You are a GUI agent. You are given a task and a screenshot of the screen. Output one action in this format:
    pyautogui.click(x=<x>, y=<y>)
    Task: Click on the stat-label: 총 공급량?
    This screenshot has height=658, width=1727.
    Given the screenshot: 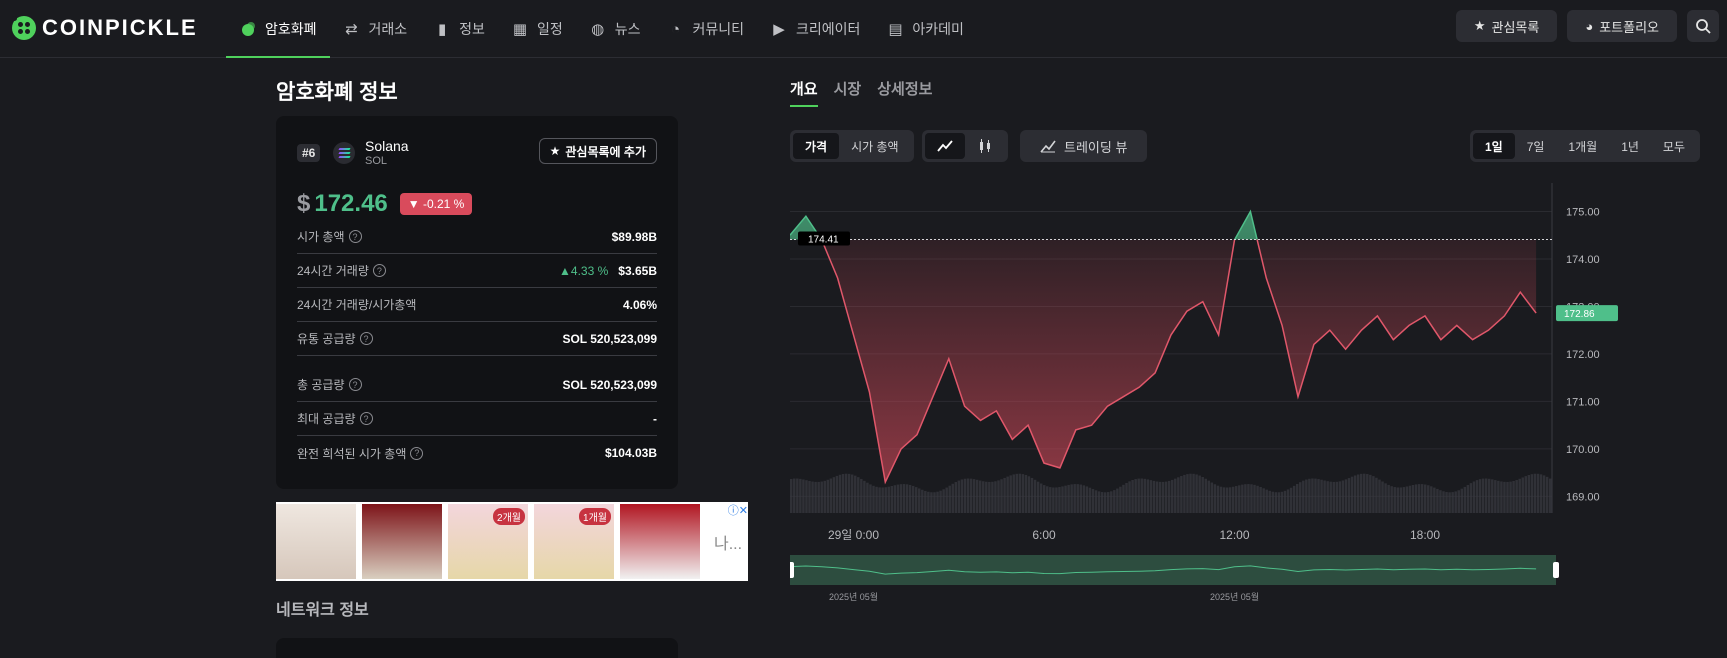 What is the action you would take?
    pyautogui.click(x=329, y=384)
    